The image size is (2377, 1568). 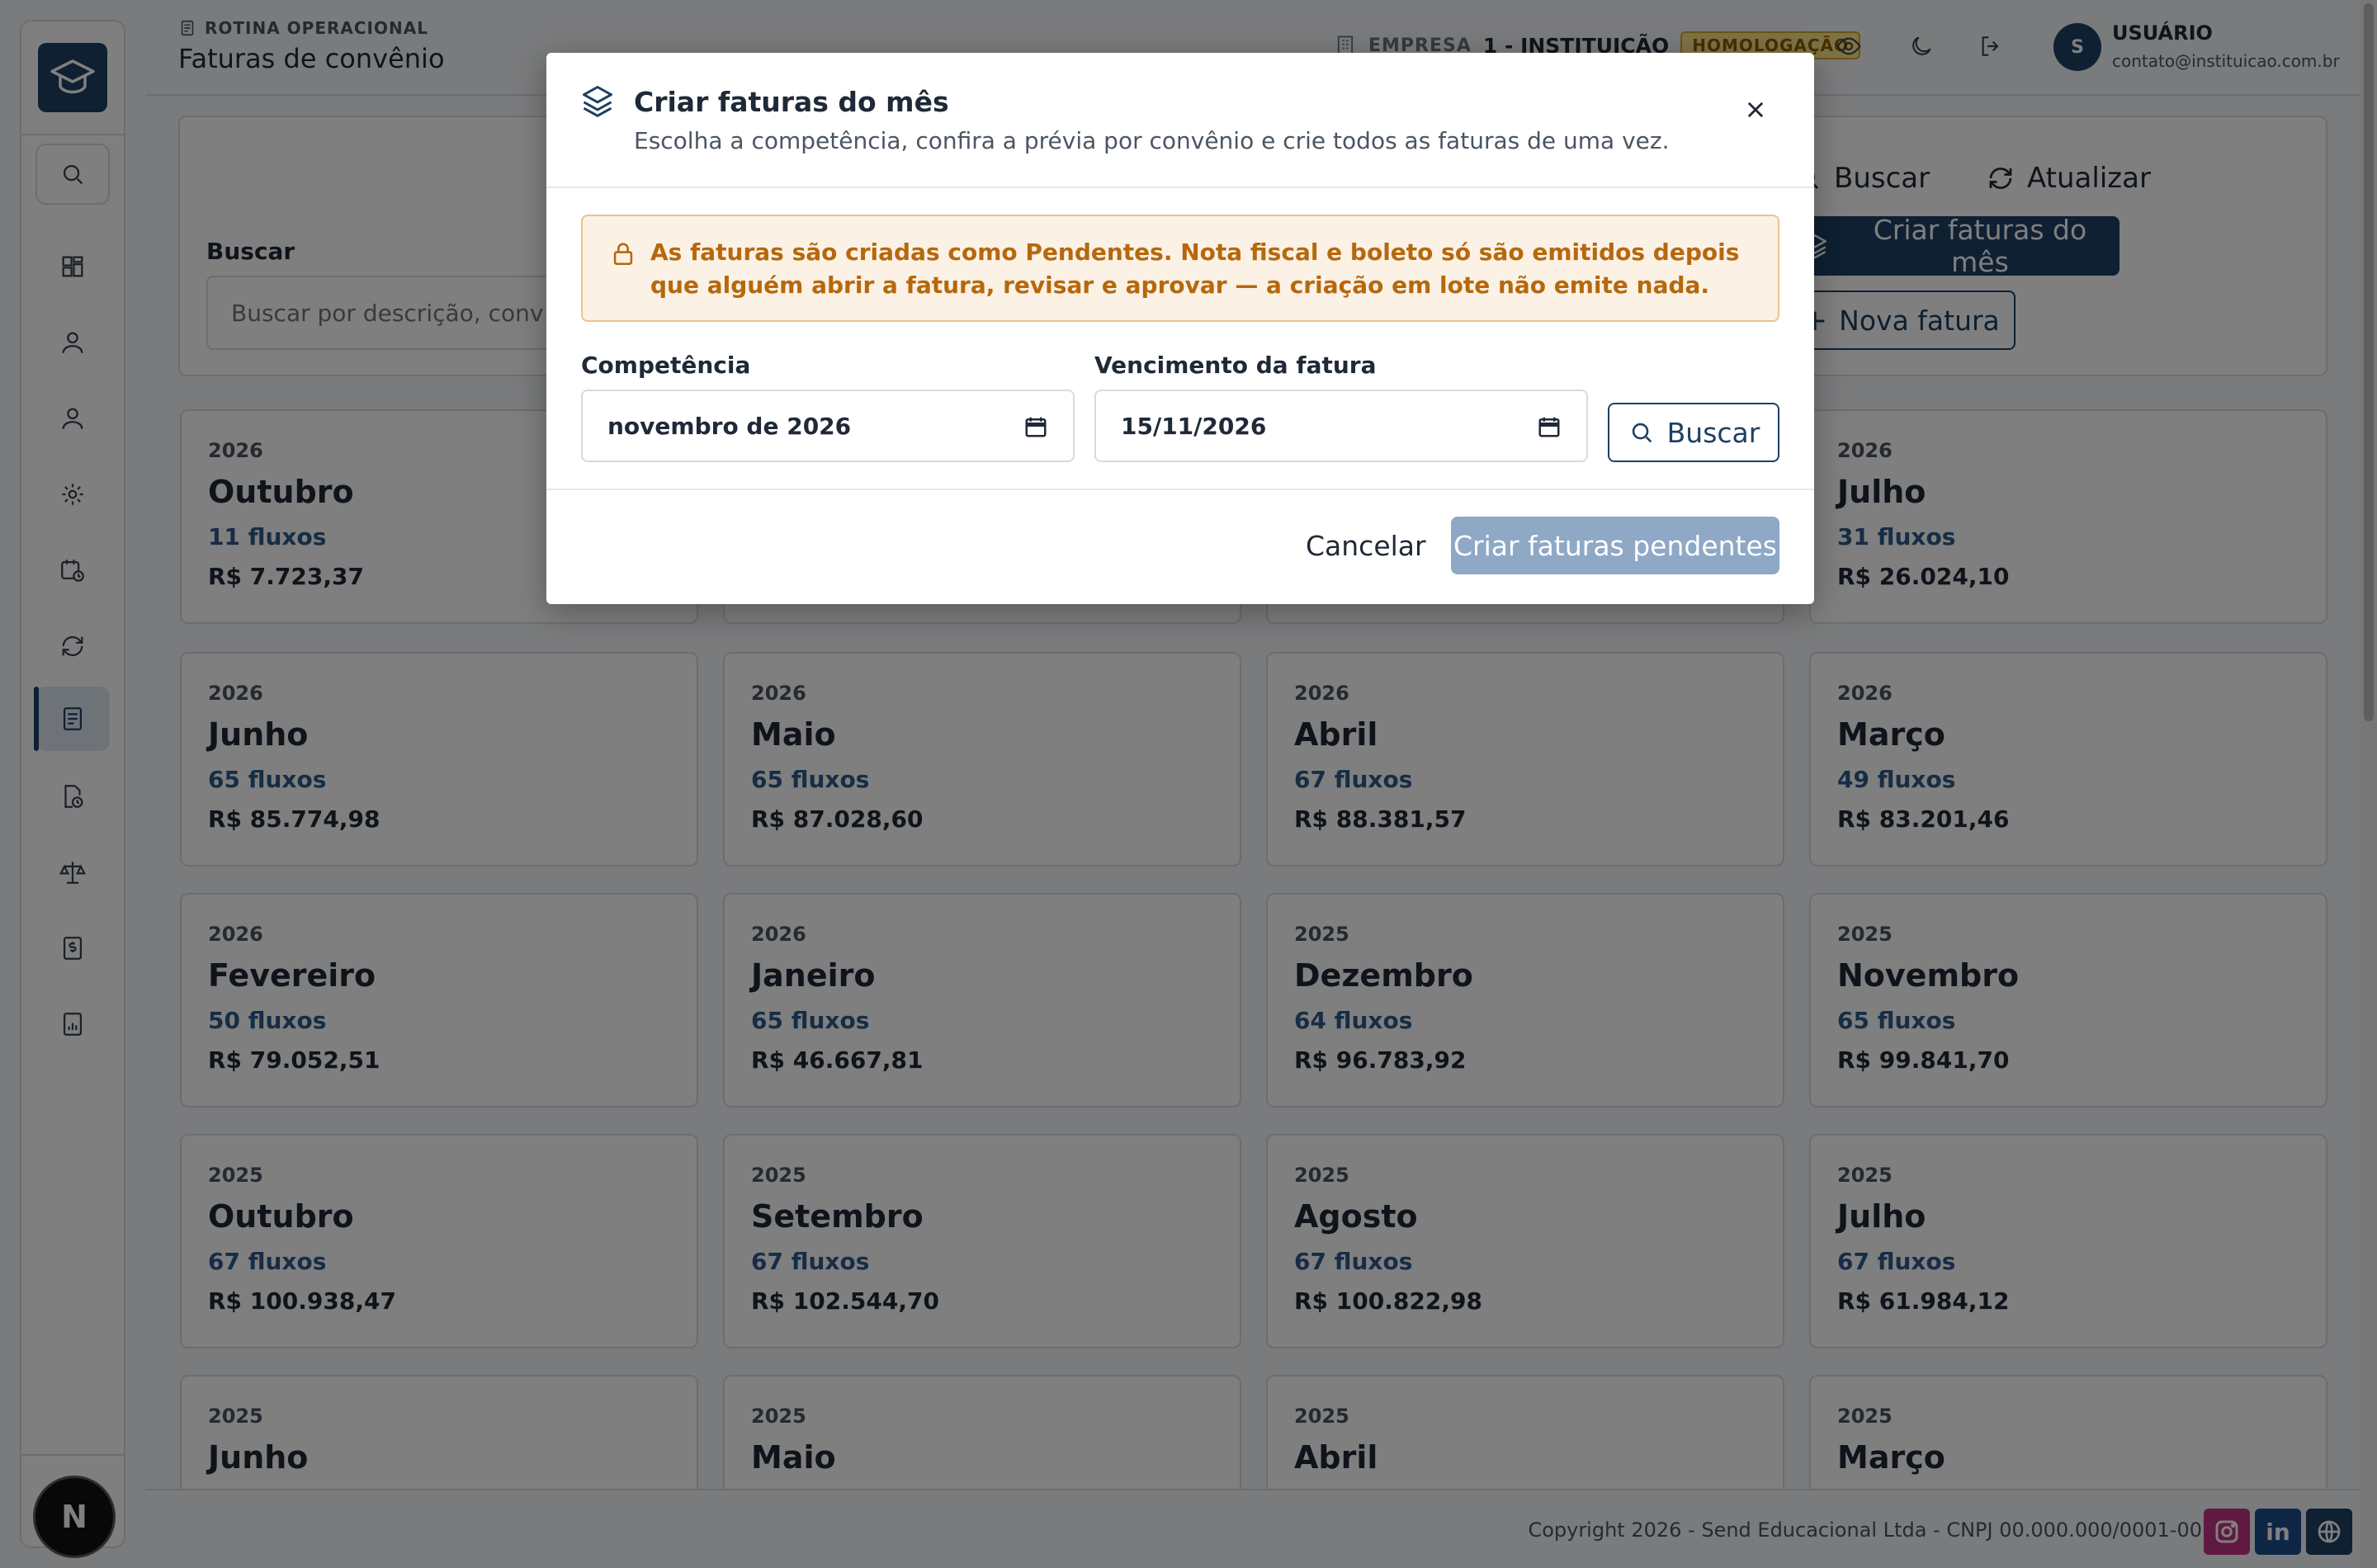 I want to click on dialog-search-label: Buscar, so click(x=1713, y=432).